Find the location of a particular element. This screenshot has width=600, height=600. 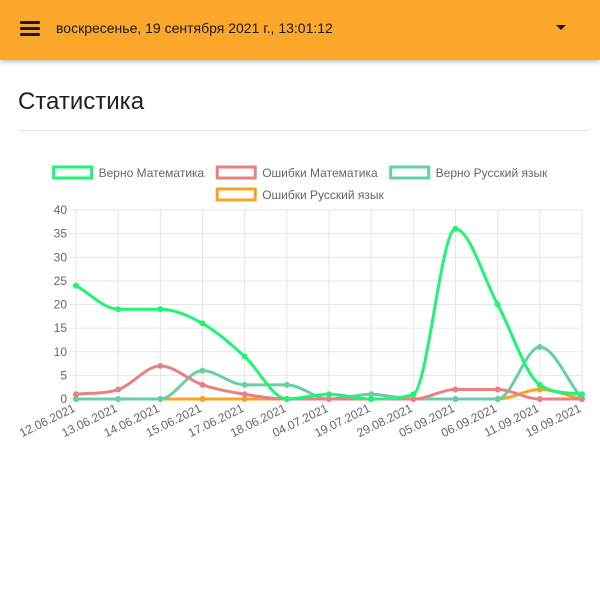

y-tick-label: 30 is located at coordinates (61, 257).